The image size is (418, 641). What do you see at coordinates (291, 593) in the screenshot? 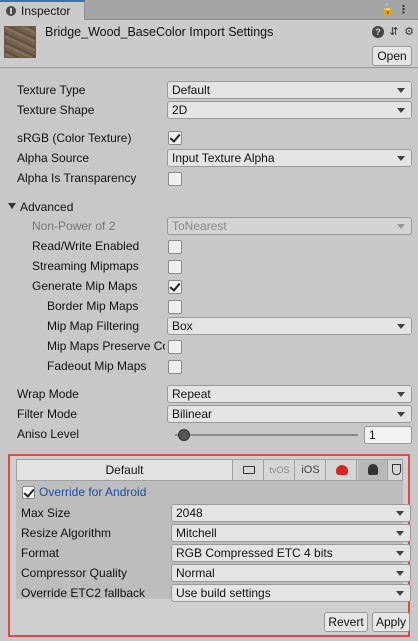
I see `etc2-fallback-dropdown: Use build settings` at bounding box center [291, 593].